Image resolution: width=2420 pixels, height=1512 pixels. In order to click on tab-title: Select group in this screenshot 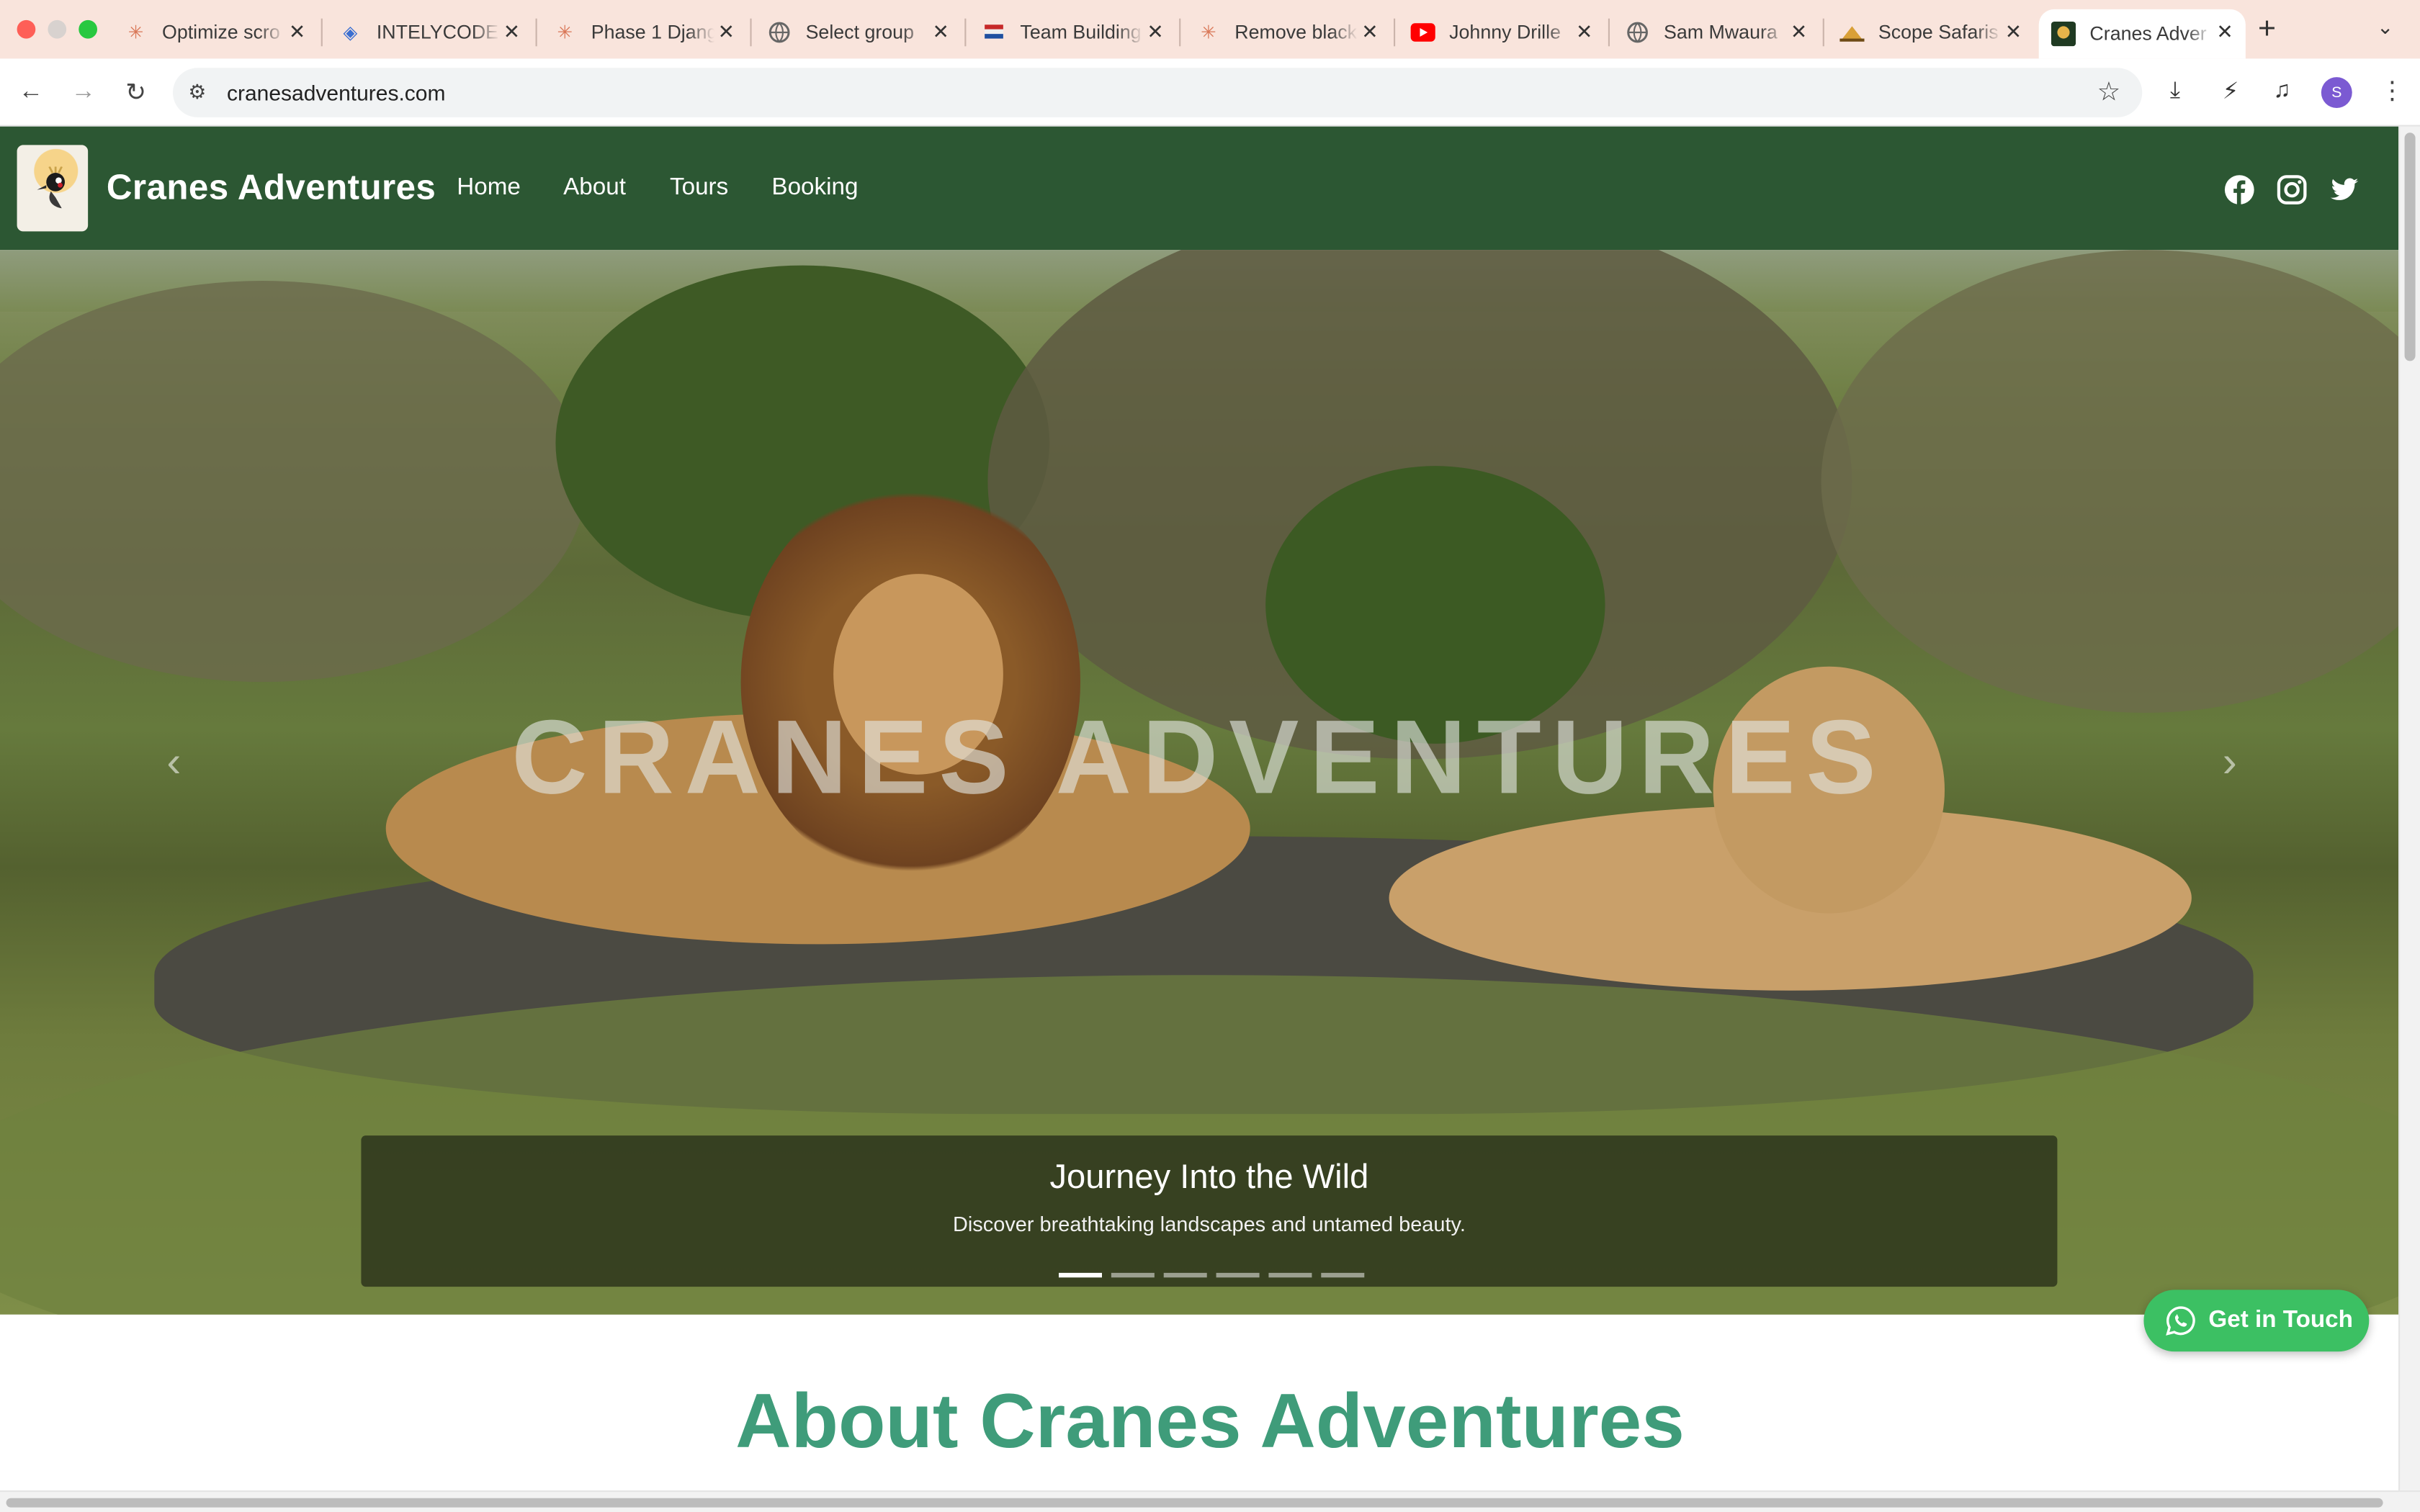, I will do `click(859, 32)`.